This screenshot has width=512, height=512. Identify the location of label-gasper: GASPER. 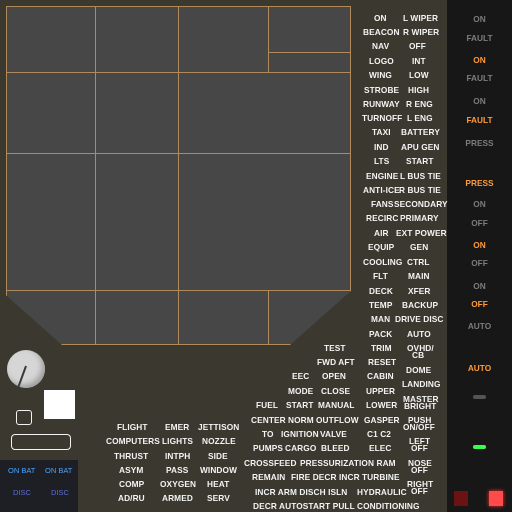
(382, 420).